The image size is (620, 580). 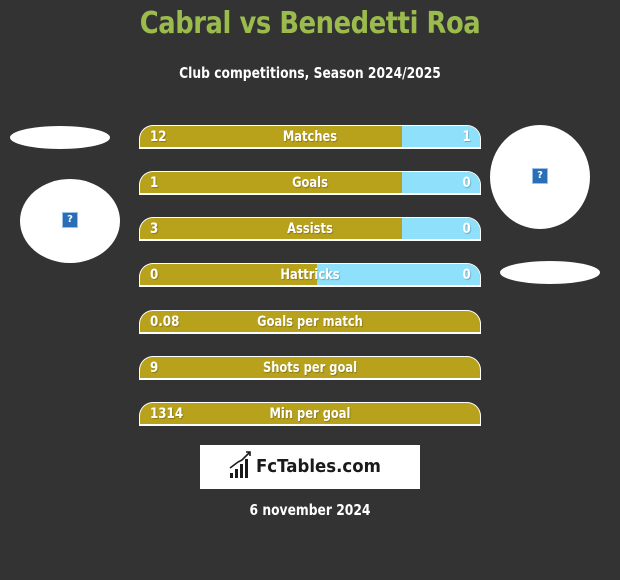 I want to click on left-value: 1, so click(x=154, y=183).